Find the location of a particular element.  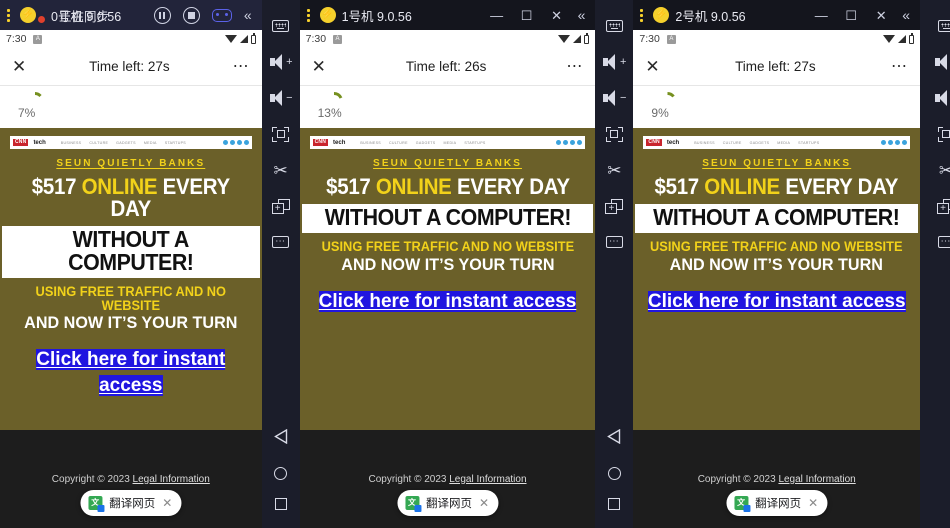

close-button-2: ✕ is located at coordinates (881, 15).